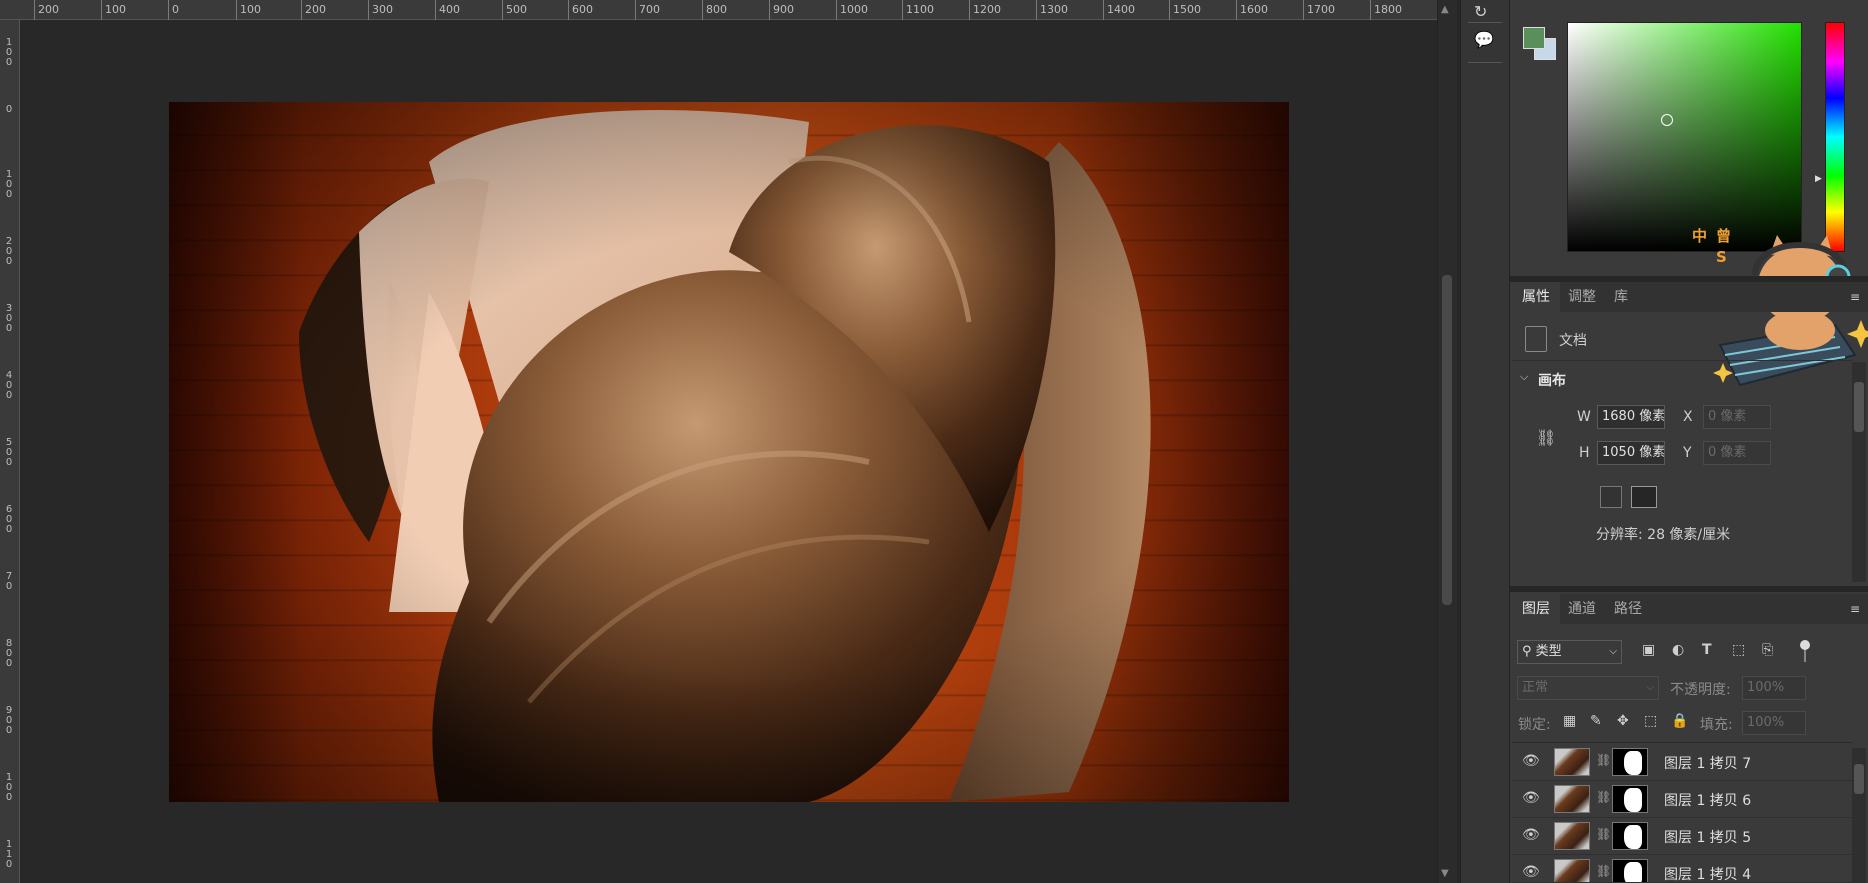 This screenshot has width=1868, height=883. I want to click on ruler-label: 7 0, so click(9, 581).